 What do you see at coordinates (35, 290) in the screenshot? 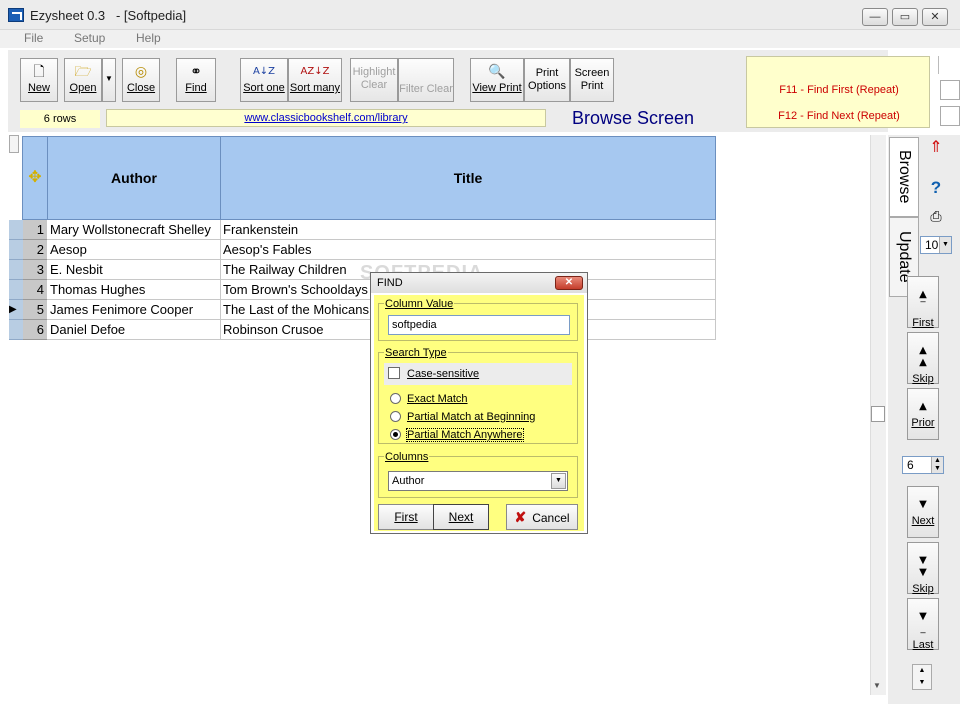
I see `row-number: 4` at bounding box center [35, 290].